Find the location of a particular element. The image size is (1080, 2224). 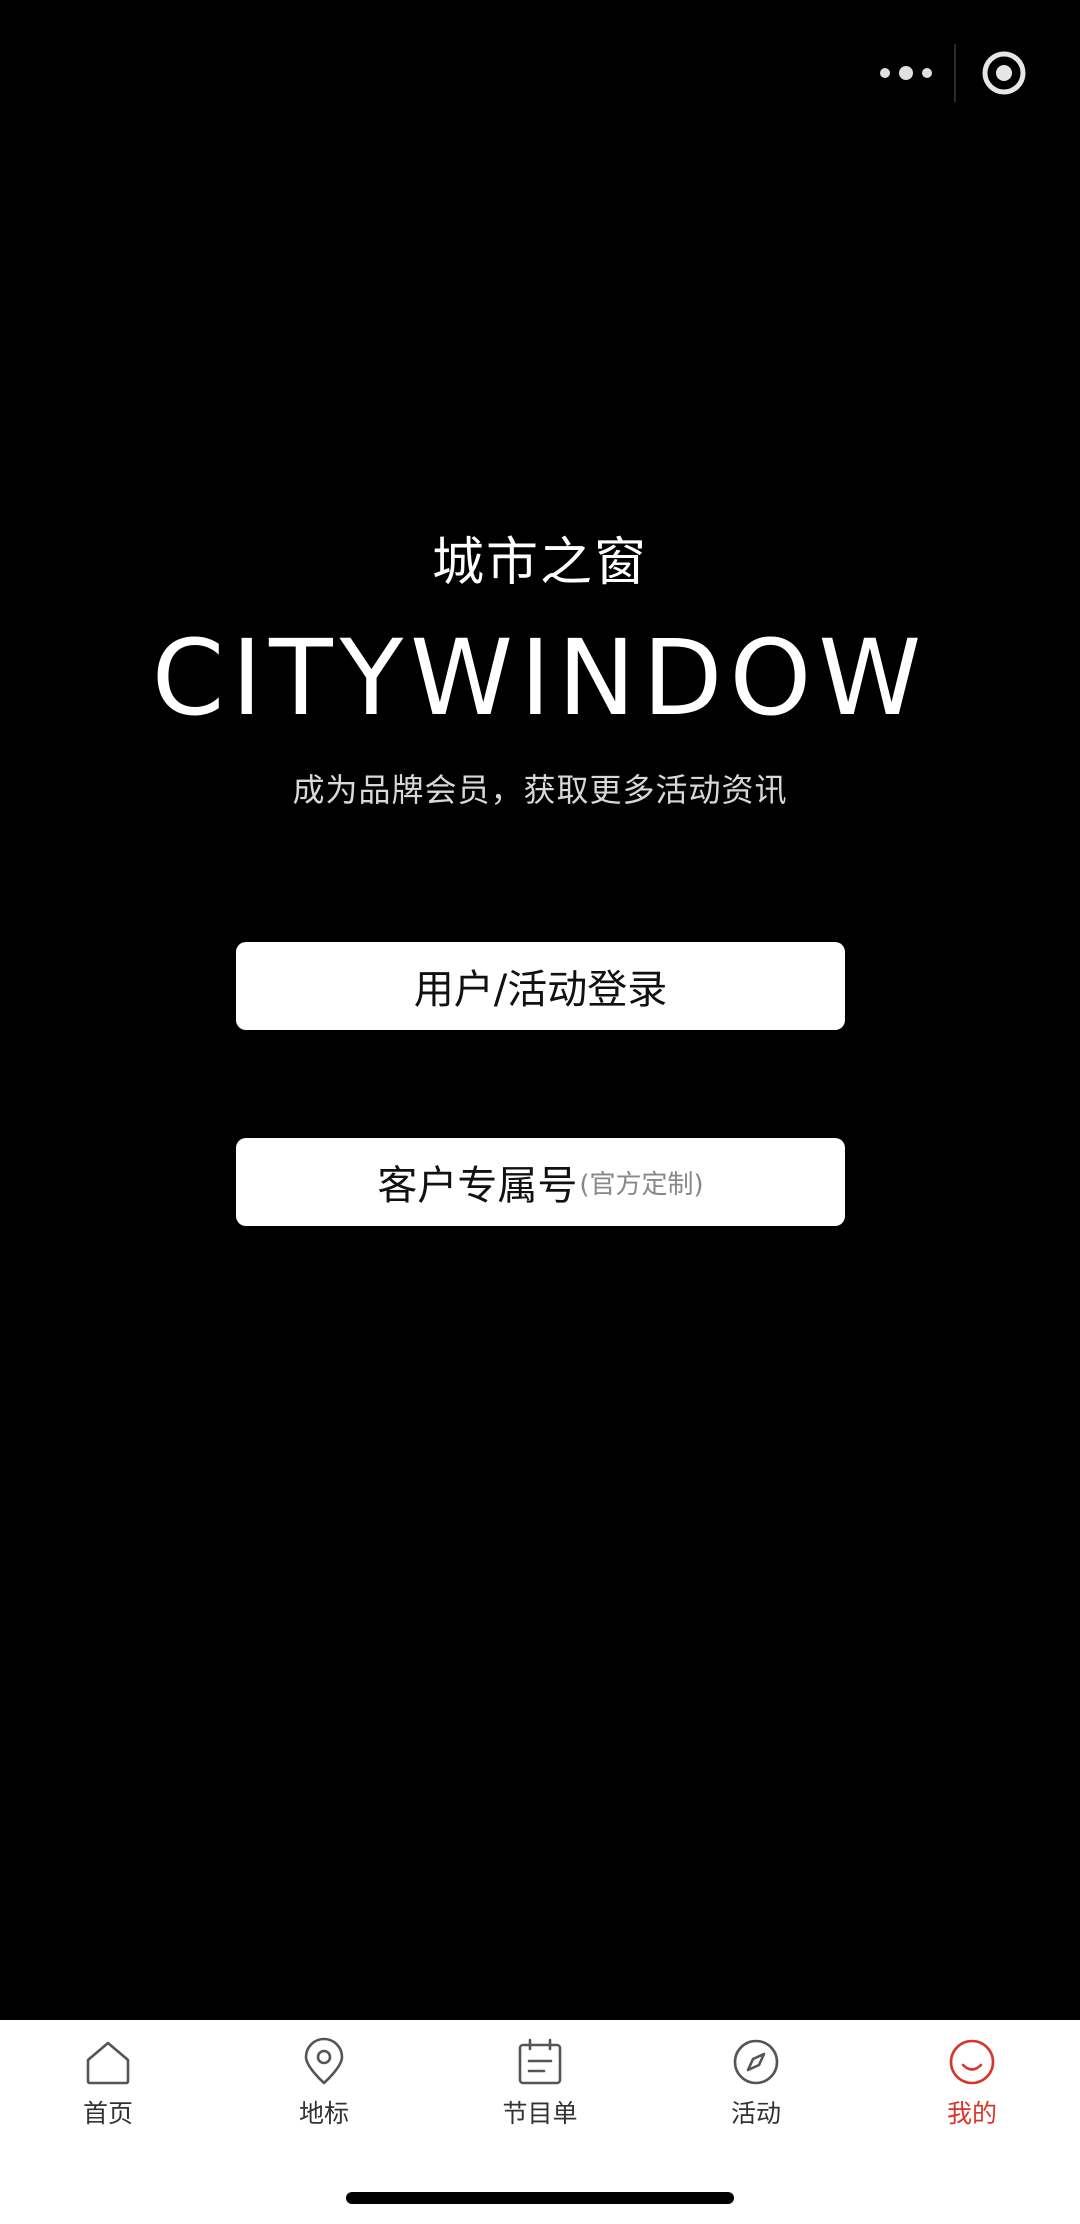

customer-button-sublabel: (官方定制) is located at coordinates (641, 1184).